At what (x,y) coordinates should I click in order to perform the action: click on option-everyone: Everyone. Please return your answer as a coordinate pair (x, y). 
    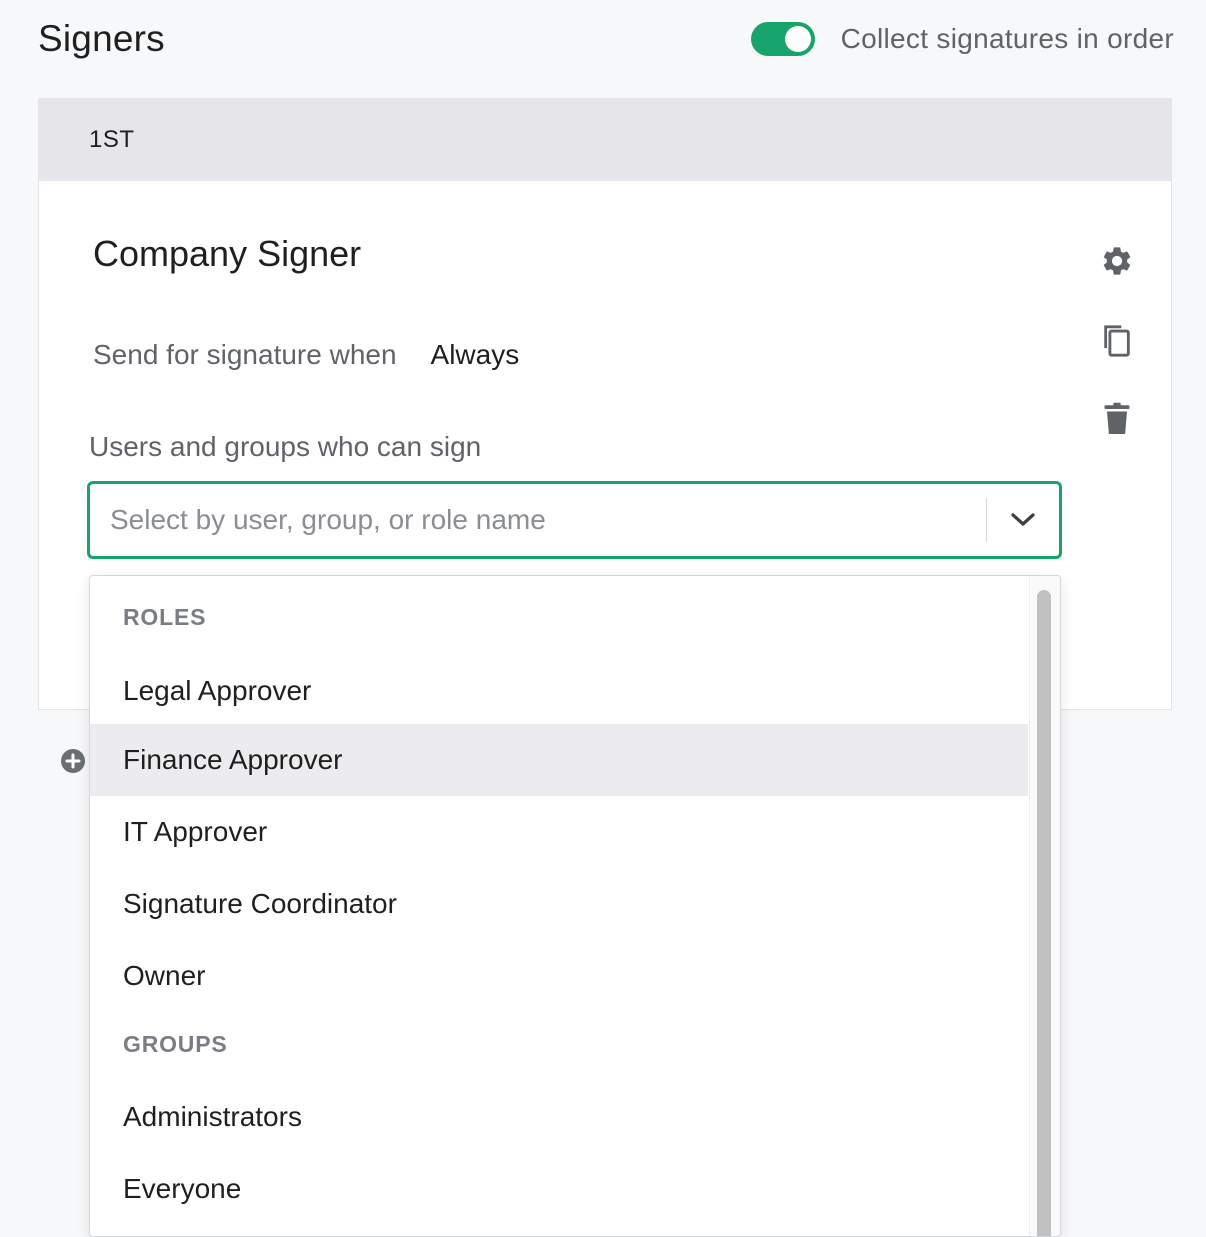
    Looking at the image, I should click on (559, 1189).